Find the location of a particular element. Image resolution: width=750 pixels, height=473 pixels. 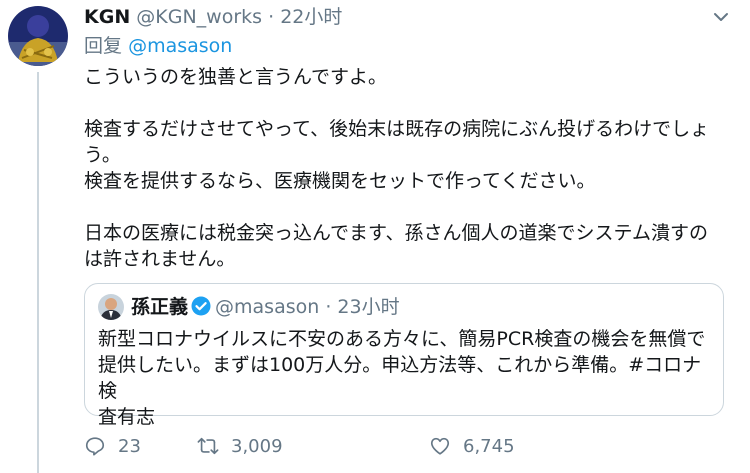

tweet-header: KGN @KGN_works · 22小时 is located at coordinates (213, 17).